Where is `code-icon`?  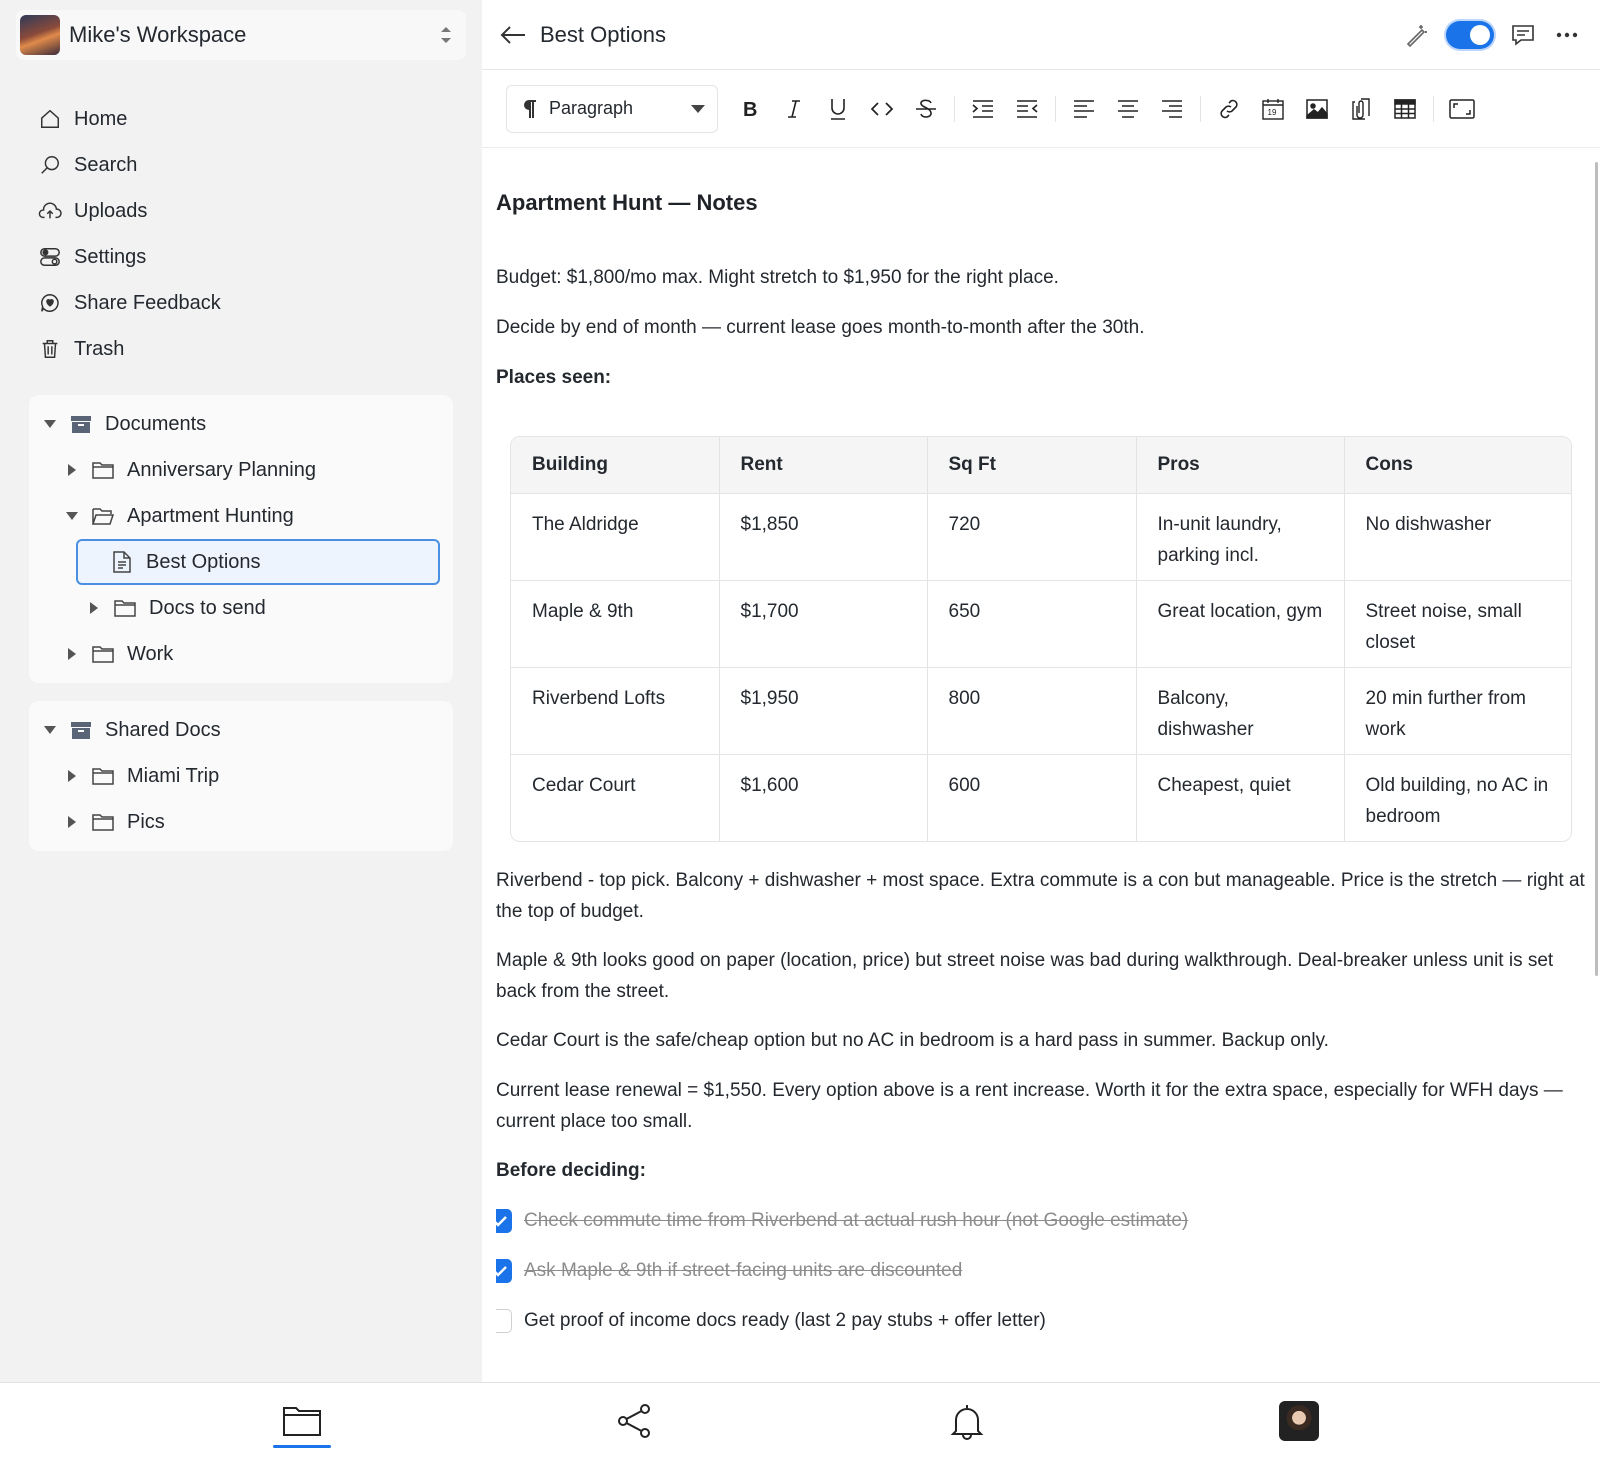 code-icon is located at coordinates (882, 109).